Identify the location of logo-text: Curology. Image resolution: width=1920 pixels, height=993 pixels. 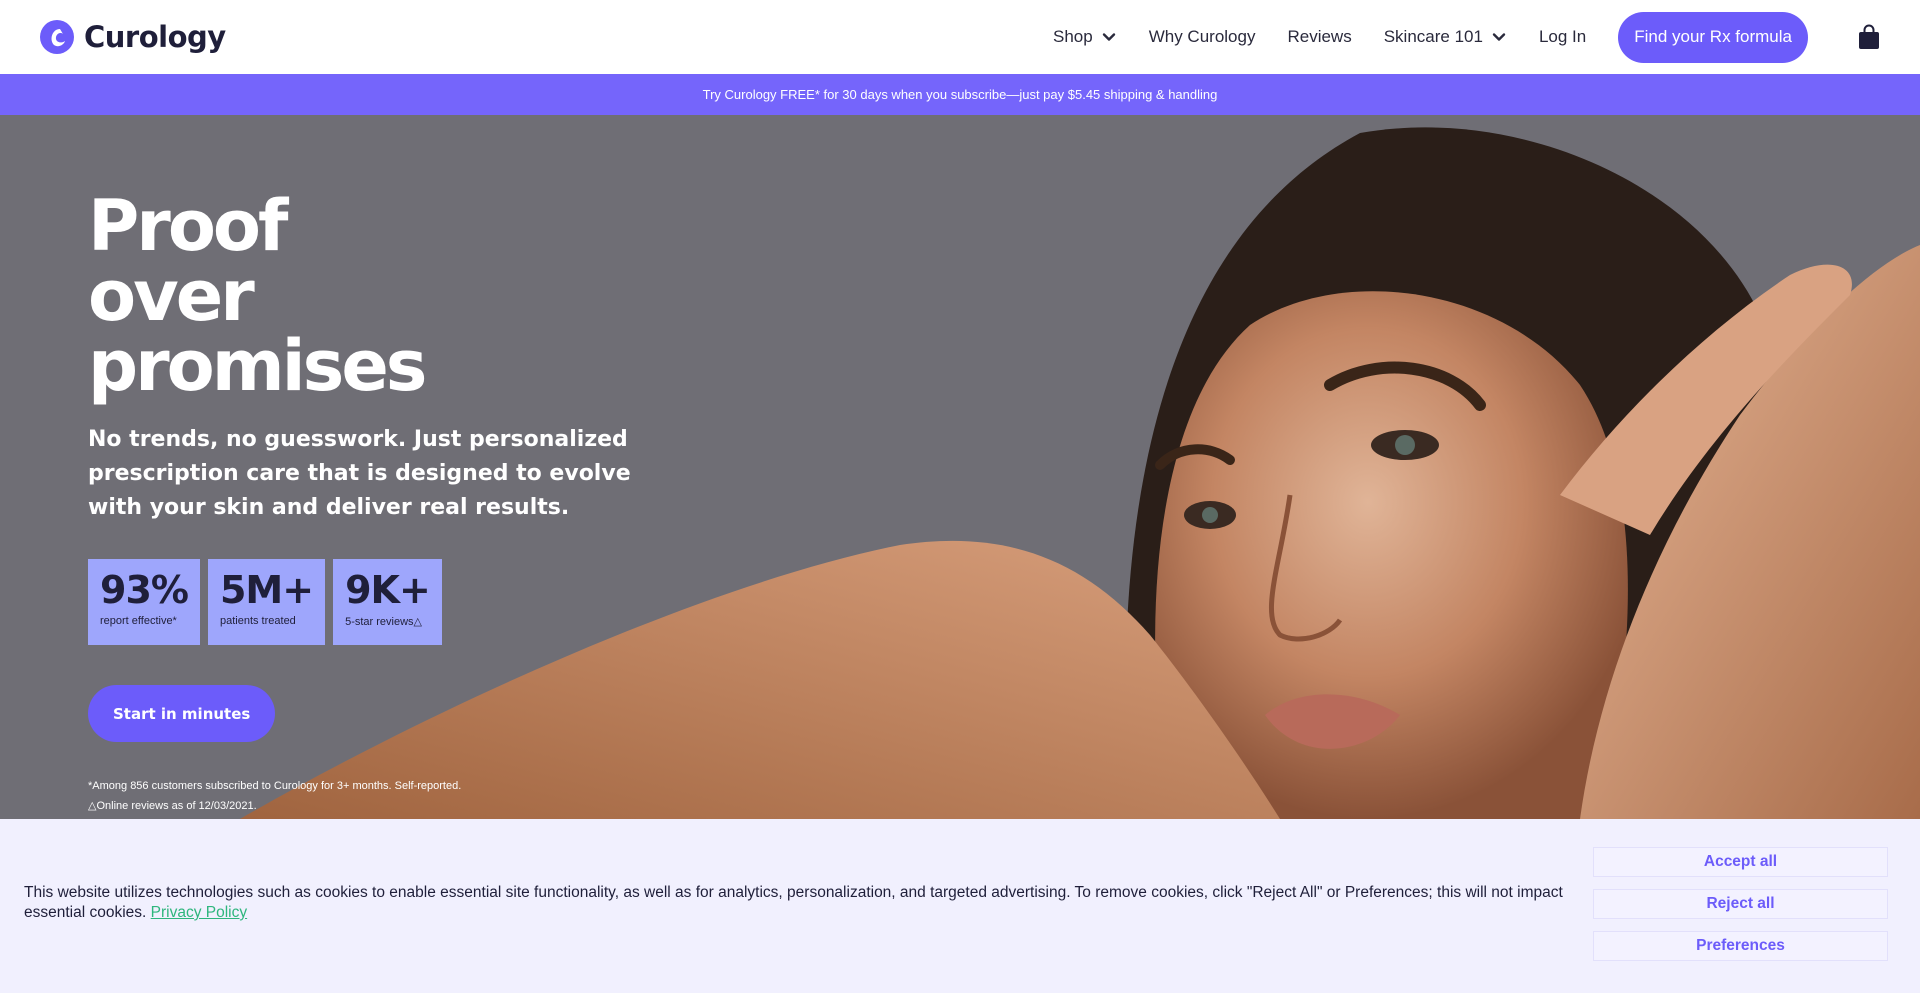
(155, 37).